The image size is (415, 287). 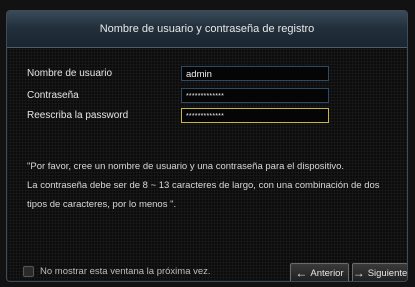 What do you see at coordinates (301, 273) in the screenshot?
I see `arrow-left-icon: ←` at bounding box center [301, 273].